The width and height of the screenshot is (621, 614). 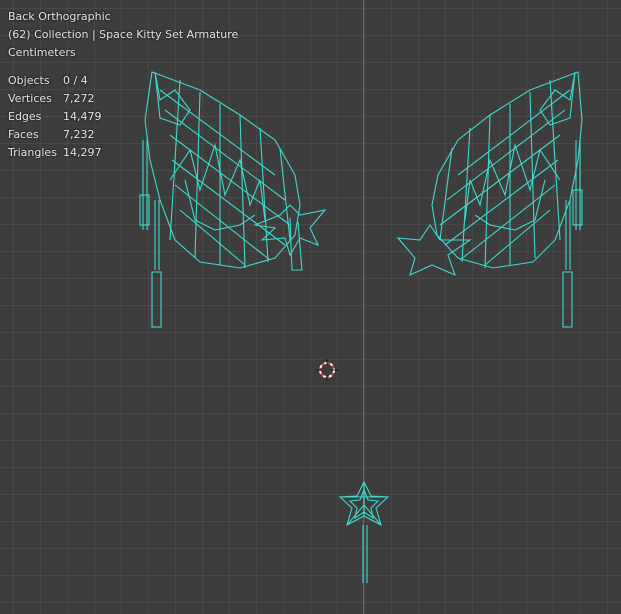 What do you see at coordinates (327, 370) in the screenshot?
I see `3d-cursor-icon` at bounding box center [327, 370].